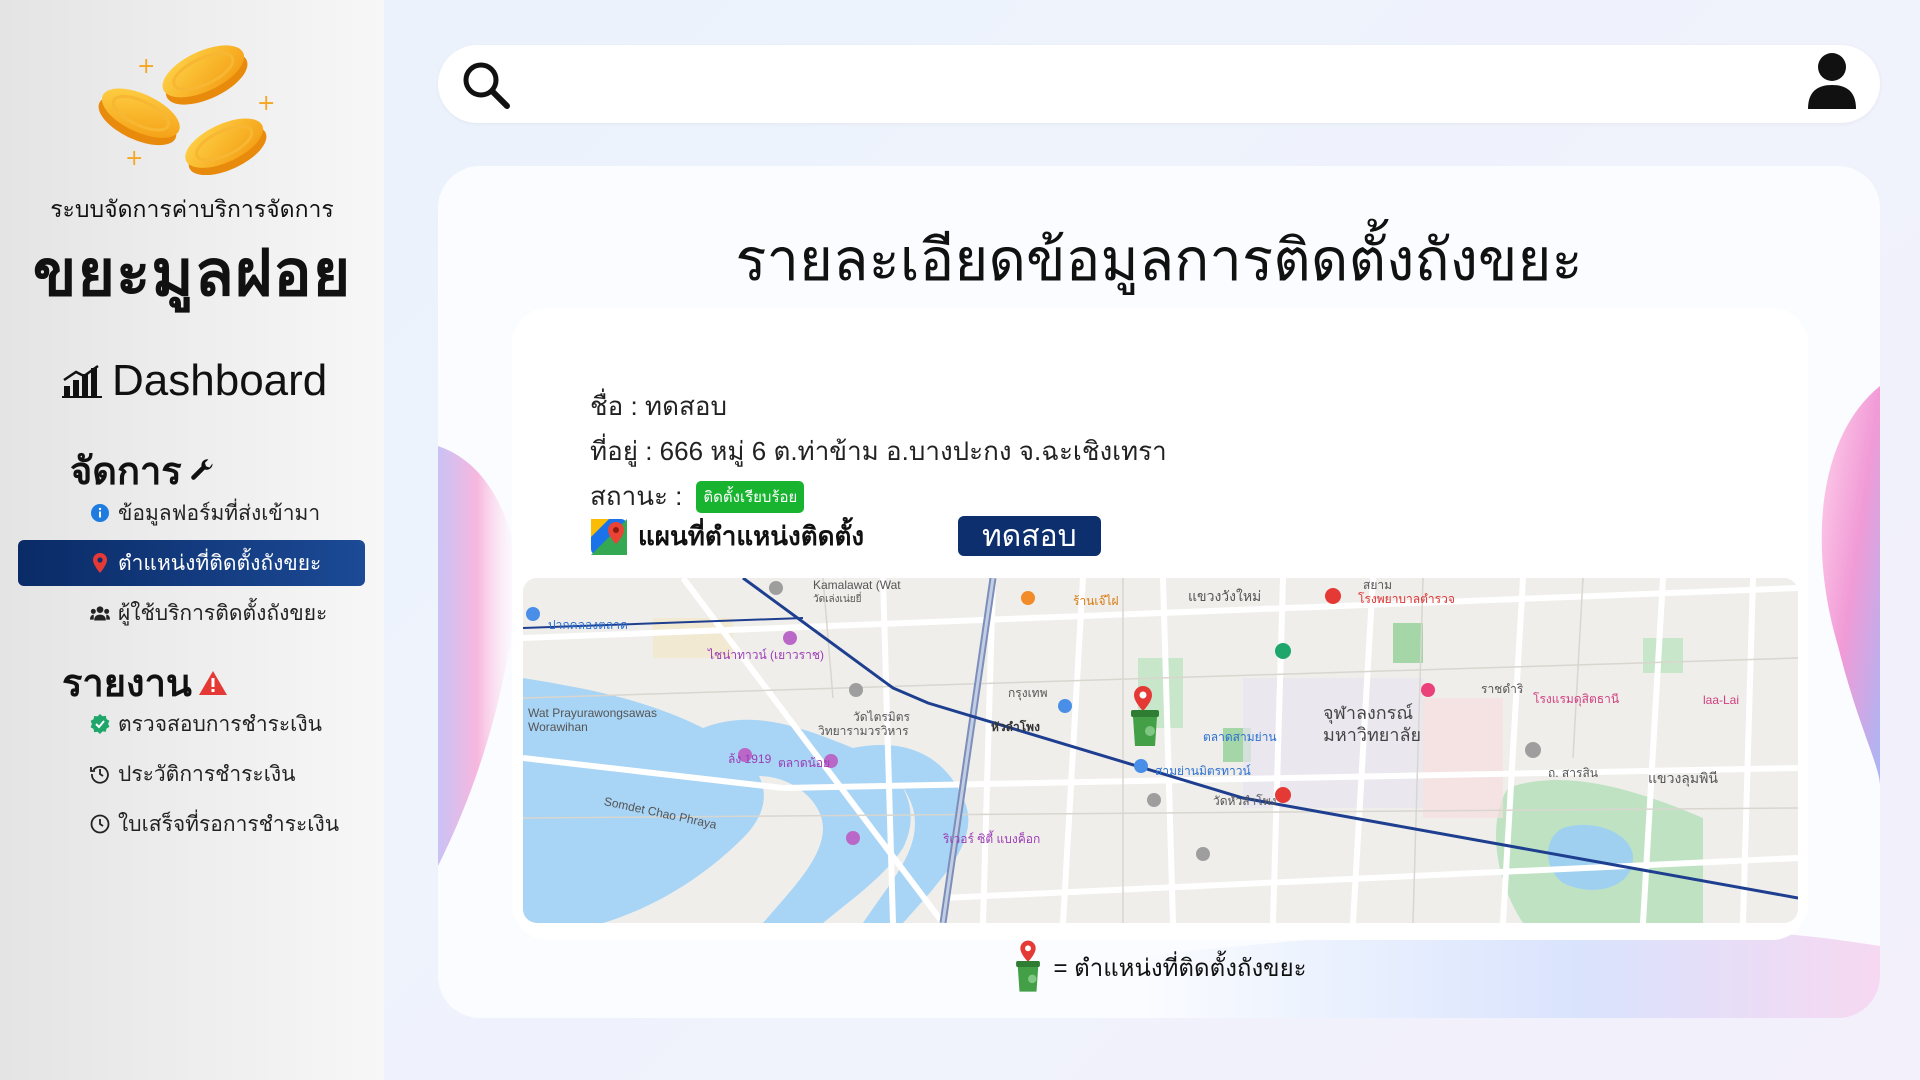 This screenshot has width=1920, height=1080. What do you see at coordinates (751, 536) in the screenshot?
I see `map-heading-label: แผนที่ตำแหน่งติดตั้ง` at bounding box center [751, 536].